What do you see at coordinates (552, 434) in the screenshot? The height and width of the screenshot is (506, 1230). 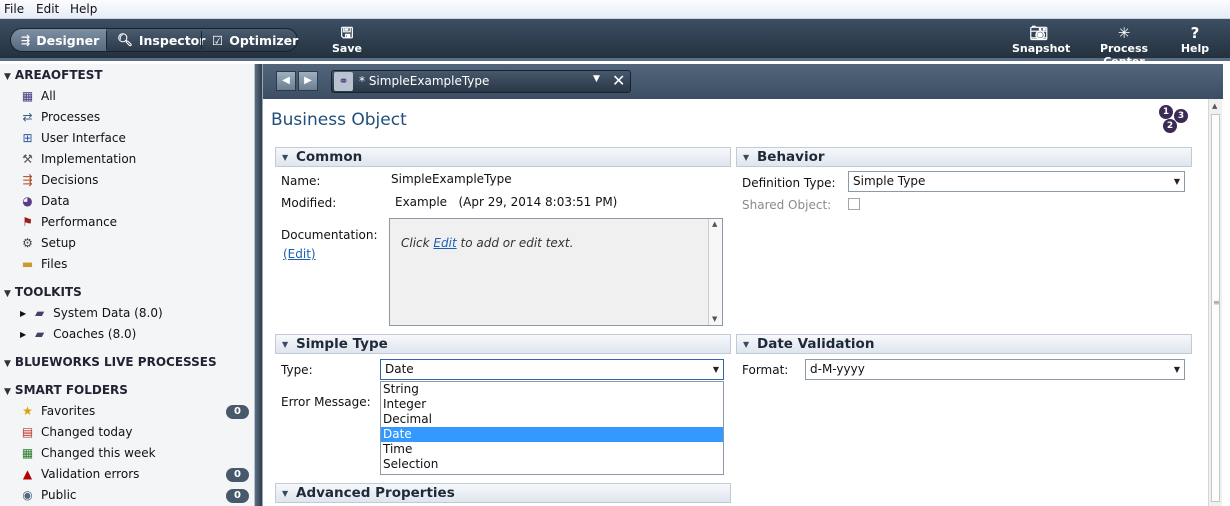 I see `type-option-selected: Date` at bounding box center [552, 434].